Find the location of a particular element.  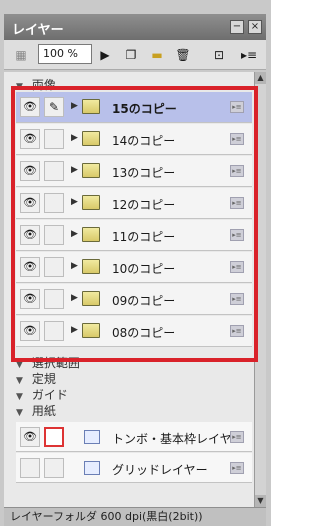

pen-icon: ✎ is located at coordinates (54, 107).